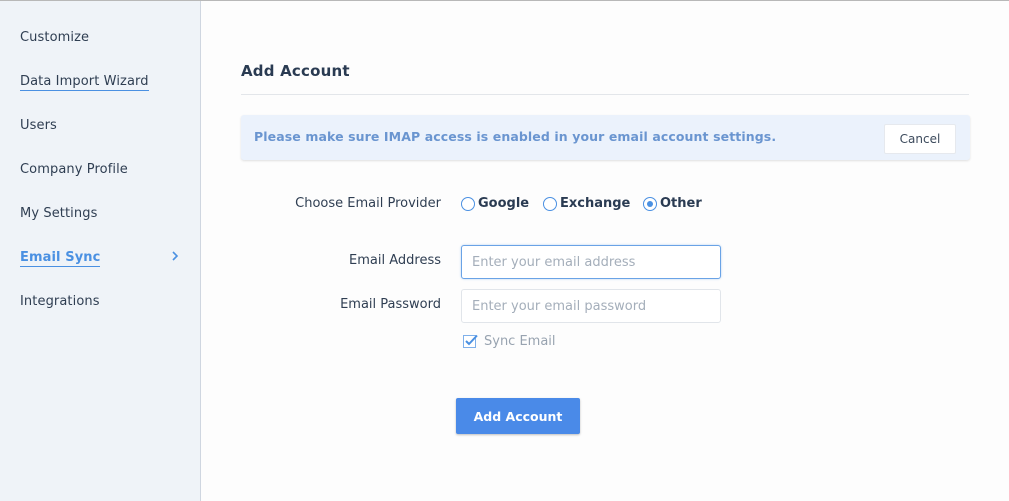  Describe the element at coordinates (84, 82) in the screenshot. I see `sidebar-item-data-import-wizard: Data Import Wizard` at that location.